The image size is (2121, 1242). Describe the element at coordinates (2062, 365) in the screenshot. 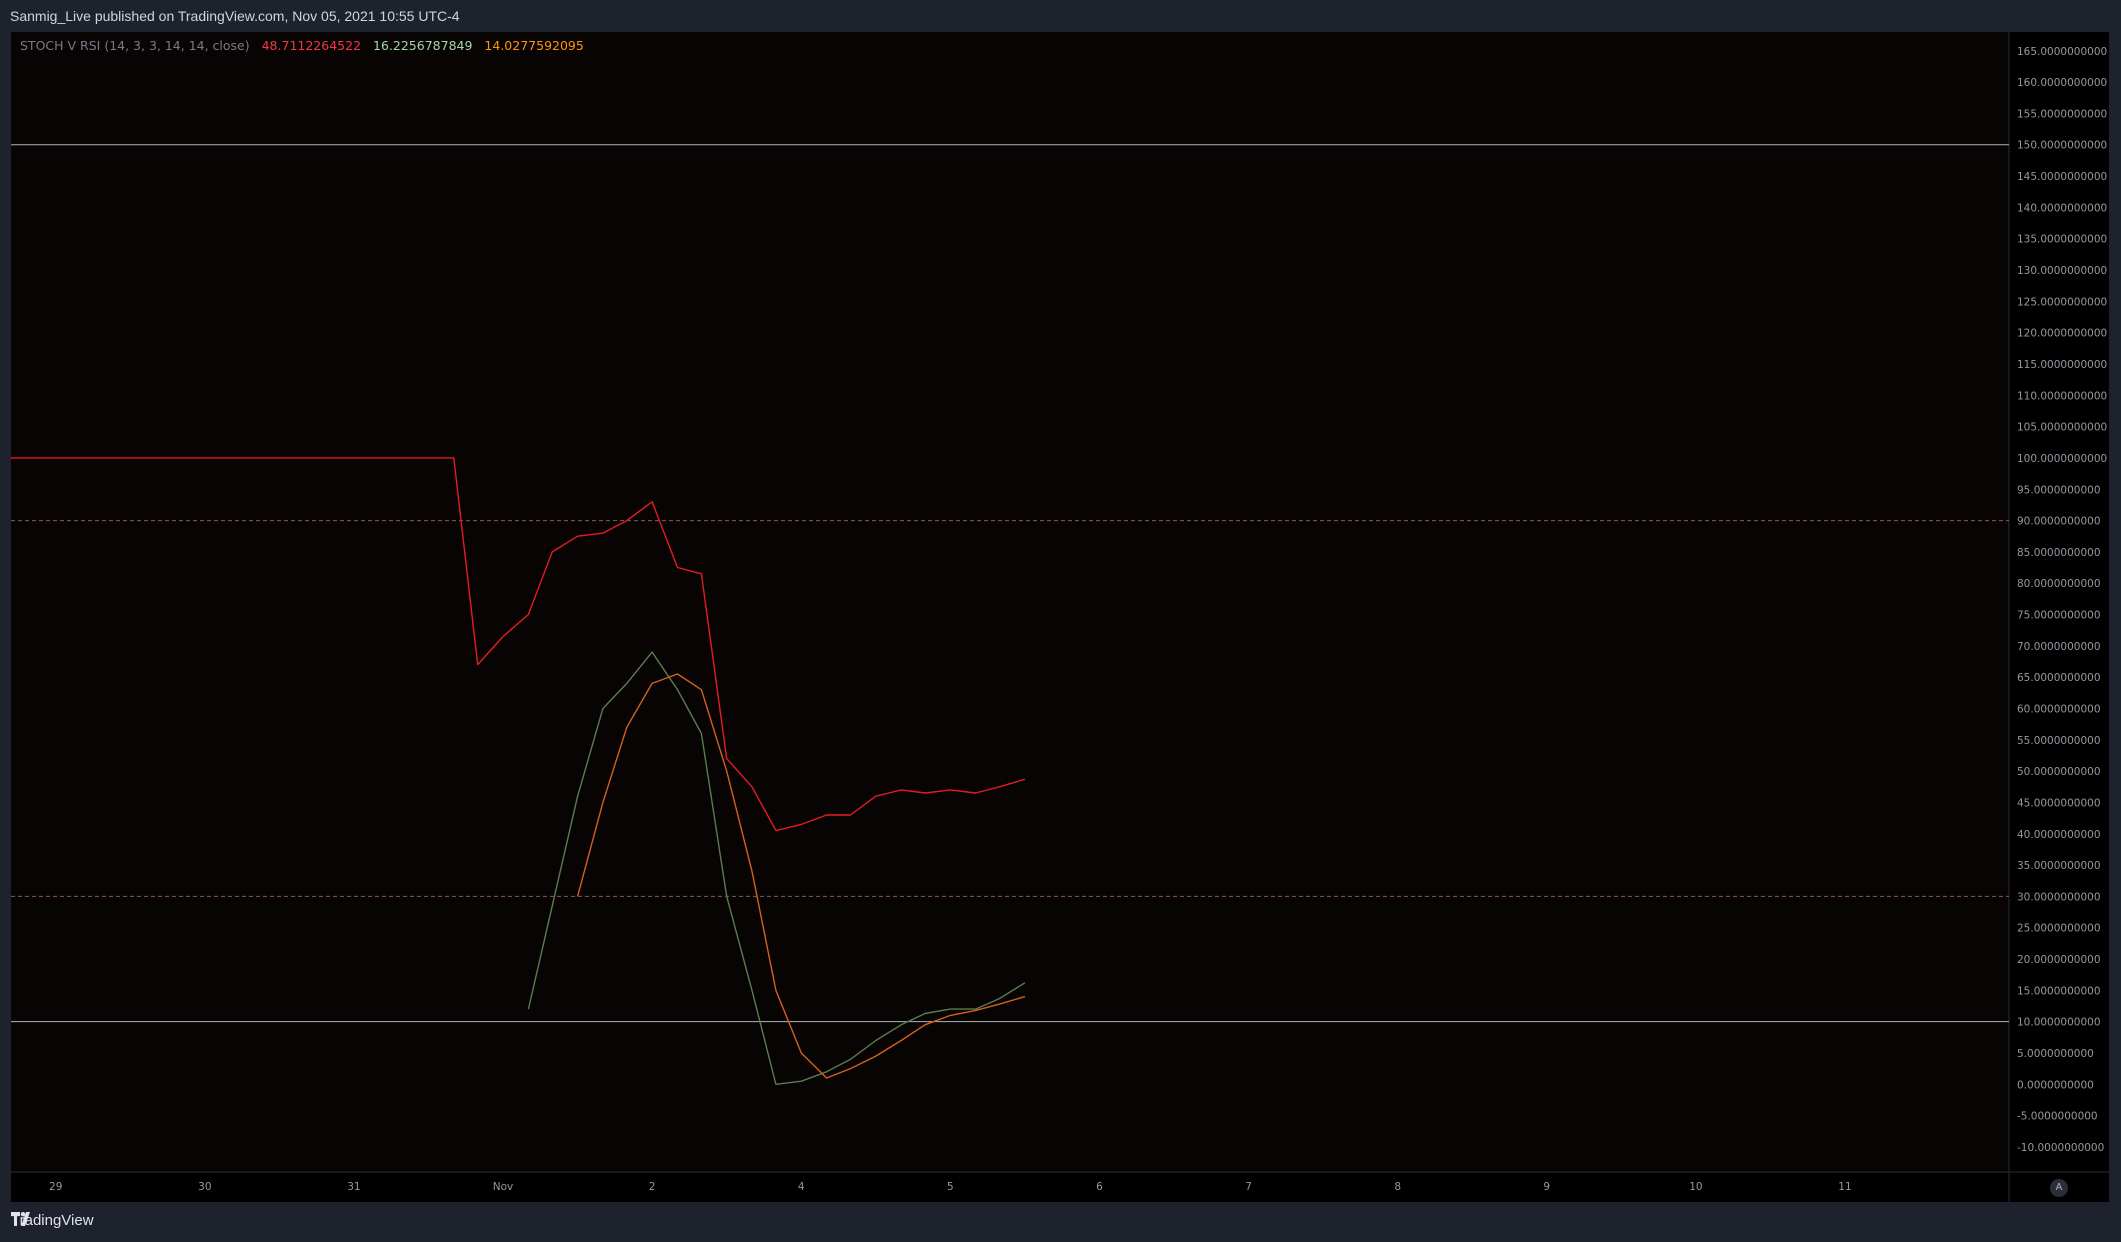

I see `y-tick-label: 115.0000000000` at that location.